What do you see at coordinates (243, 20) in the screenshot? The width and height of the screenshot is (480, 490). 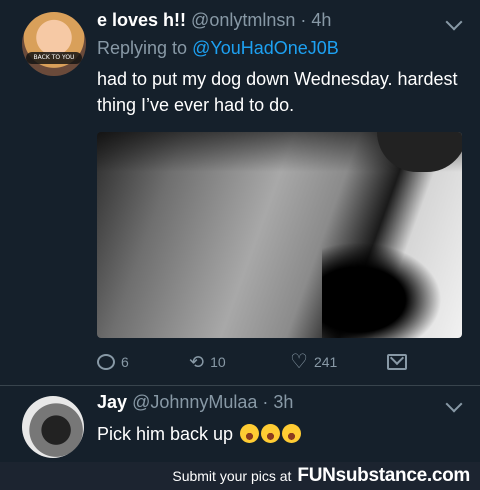 I see `user-handle: @onlytmlnsn` at bounding box center [243, 20].